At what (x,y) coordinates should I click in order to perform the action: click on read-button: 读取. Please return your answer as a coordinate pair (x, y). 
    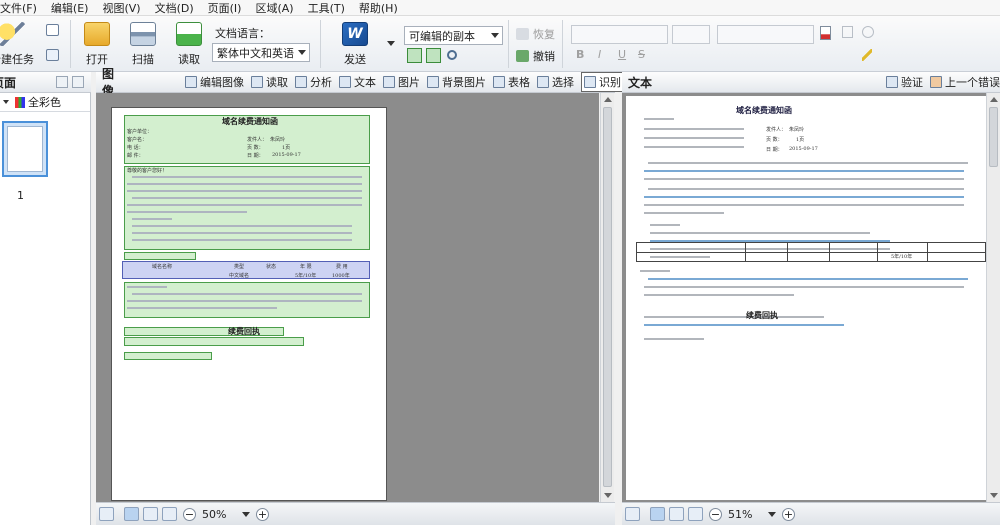
    Looking at the image, I should click on (189, 44).